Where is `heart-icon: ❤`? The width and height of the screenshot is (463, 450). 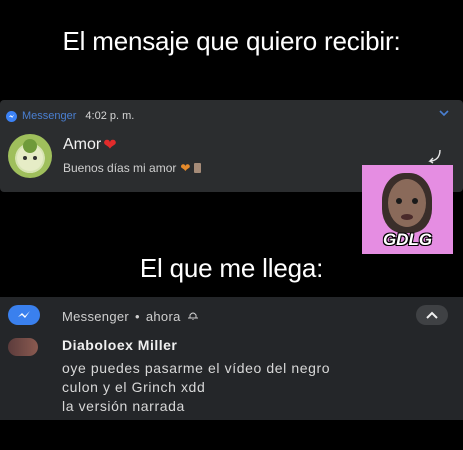 heart-icon: ❤ is located at coordinates (110, 145).